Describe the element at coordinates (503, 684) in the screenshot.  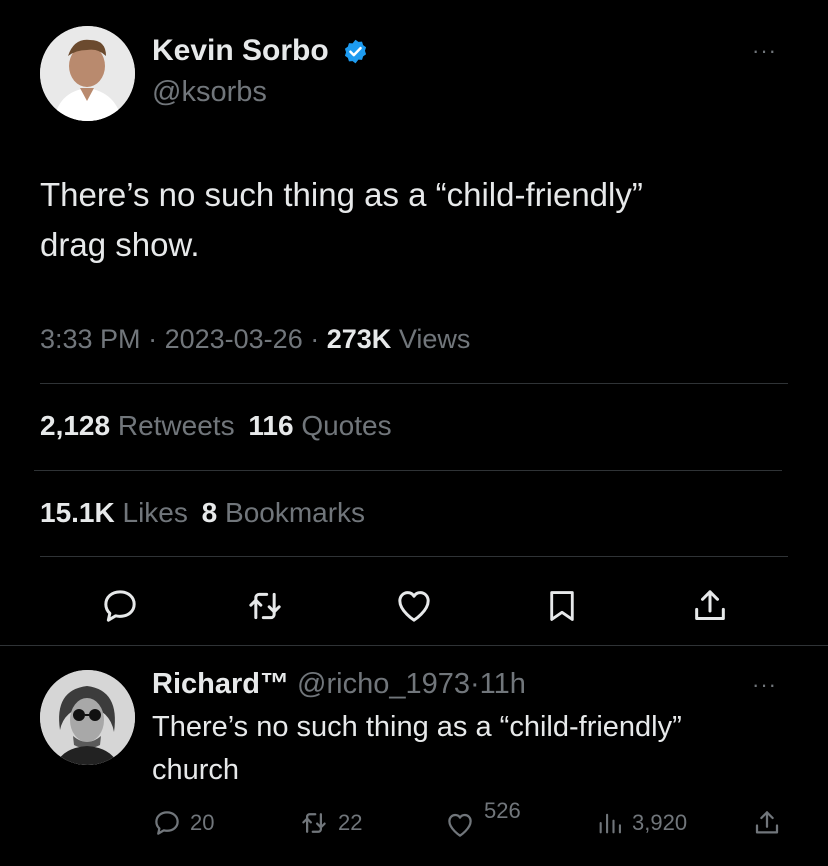
I see `reply-time: 11h` at that location.